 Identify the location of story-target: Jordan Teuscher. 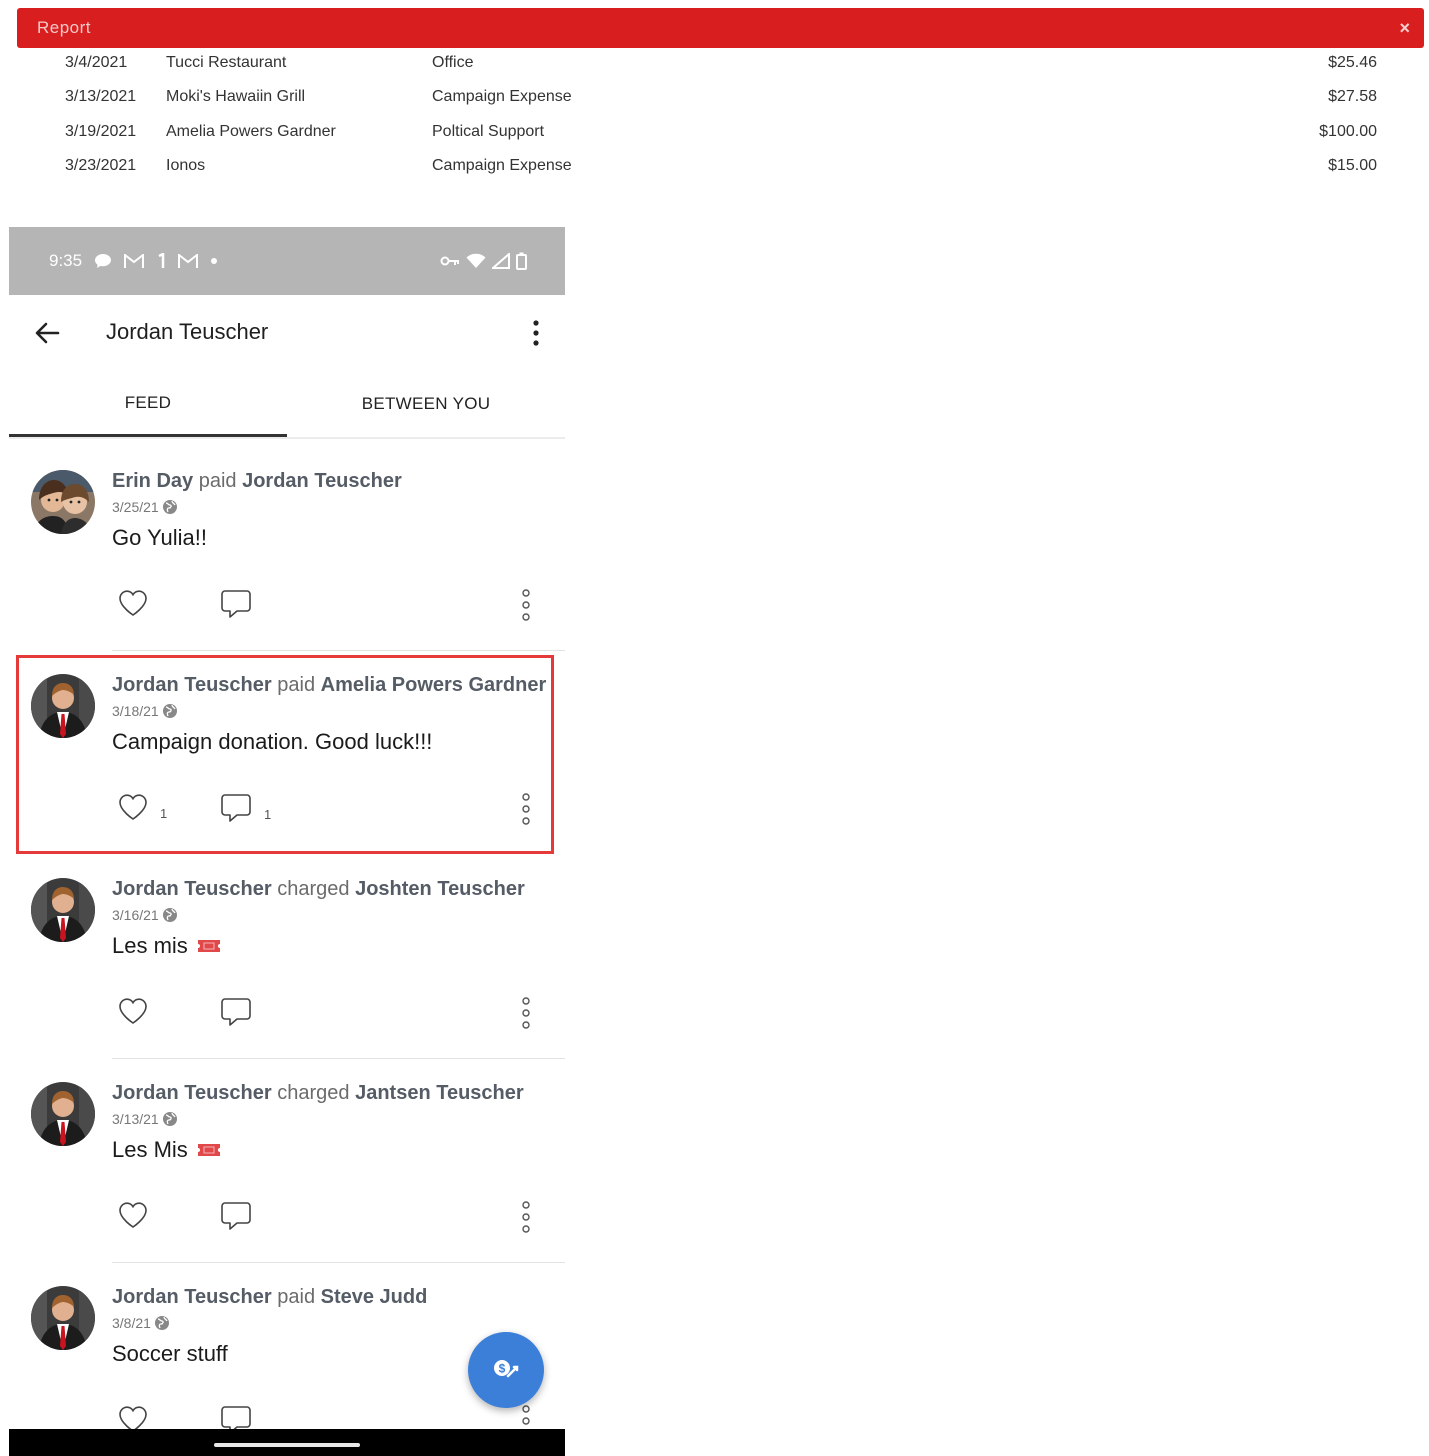
(322, 481).